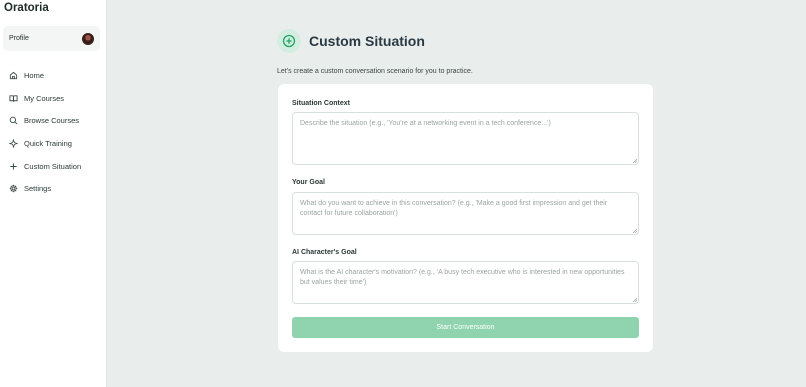 This screenshot has height=387, width=806. I want to click on nav-item-label: Settings, so click(38, 188).